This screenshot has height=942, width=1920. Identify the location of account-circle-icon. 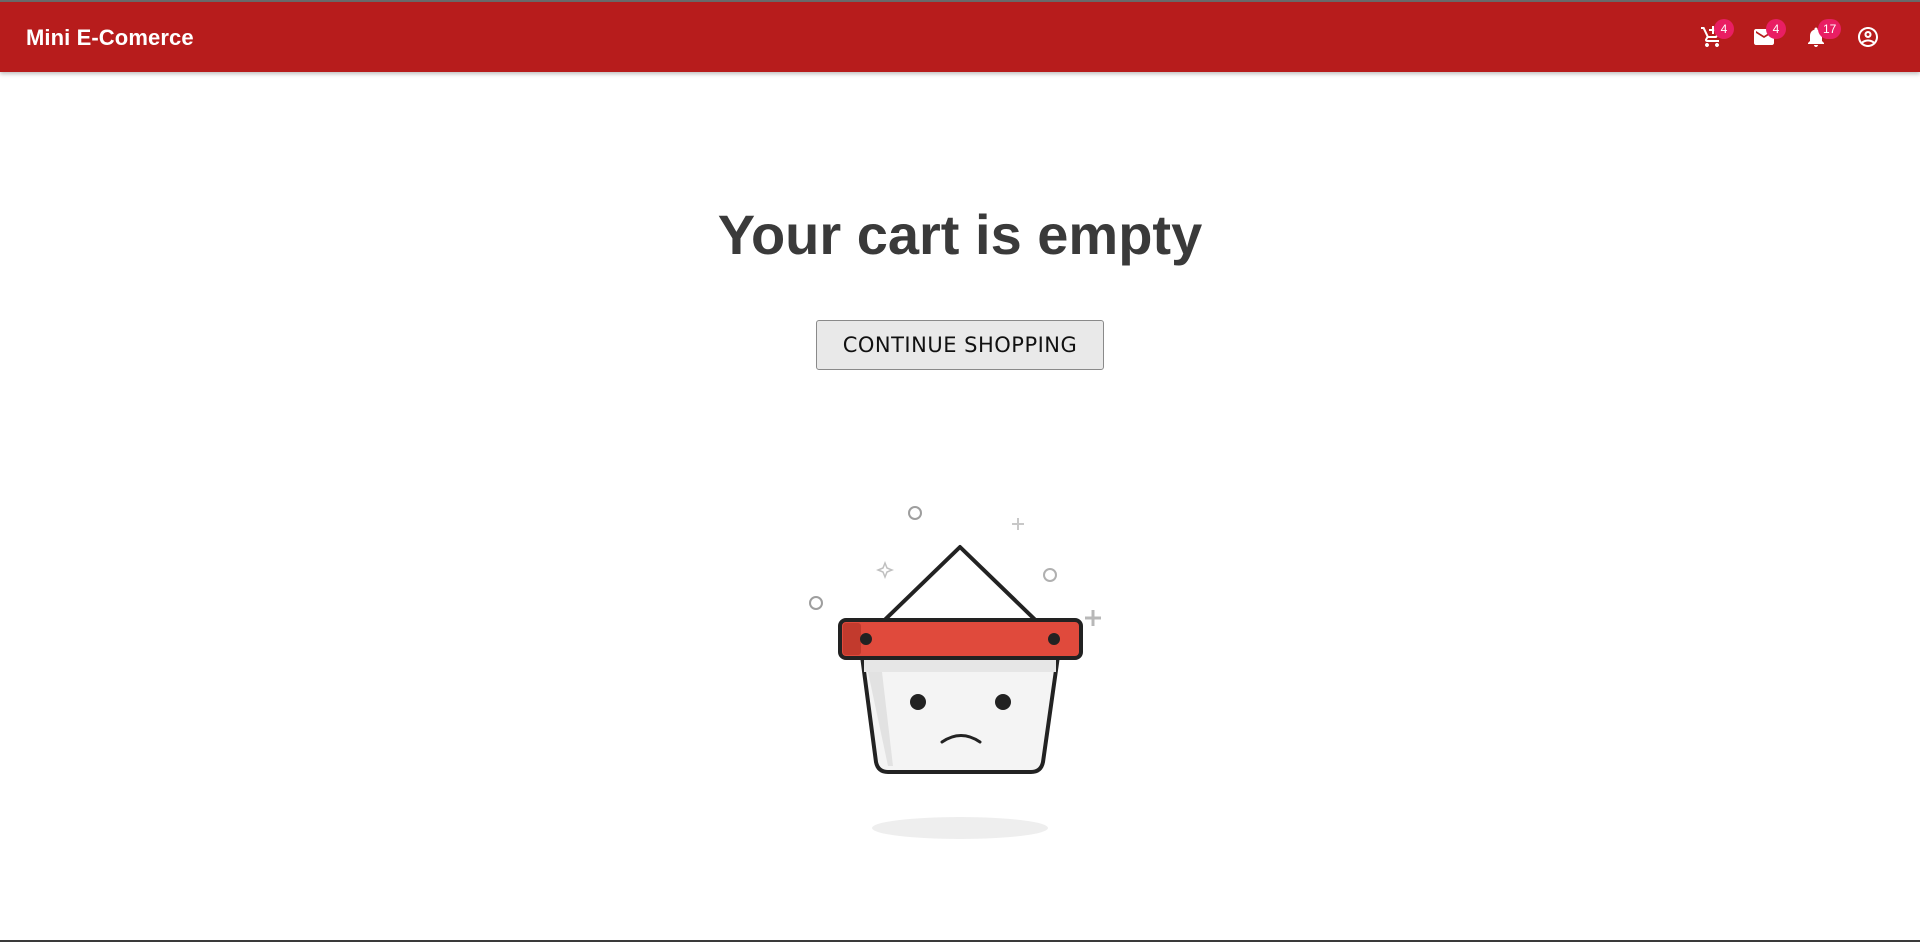
(1868, 37).